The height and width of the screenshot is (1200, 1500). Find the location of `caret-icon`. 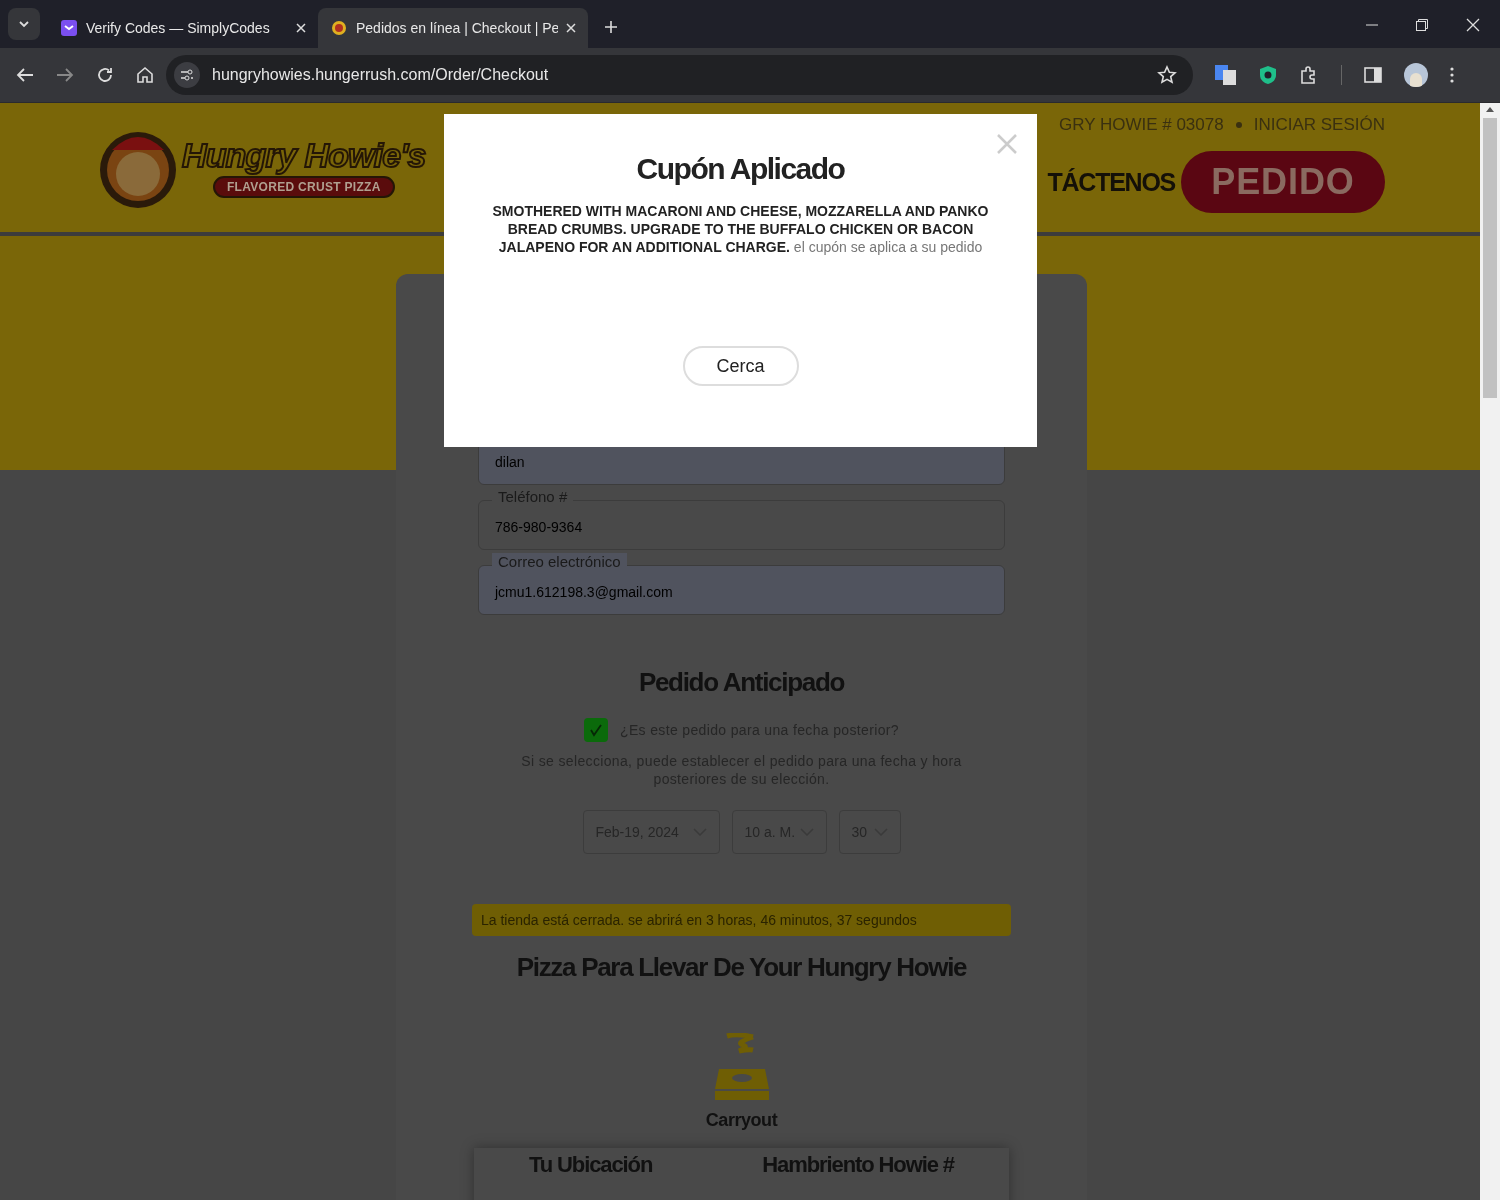

caret-icon is located at coordinates (24, 24).